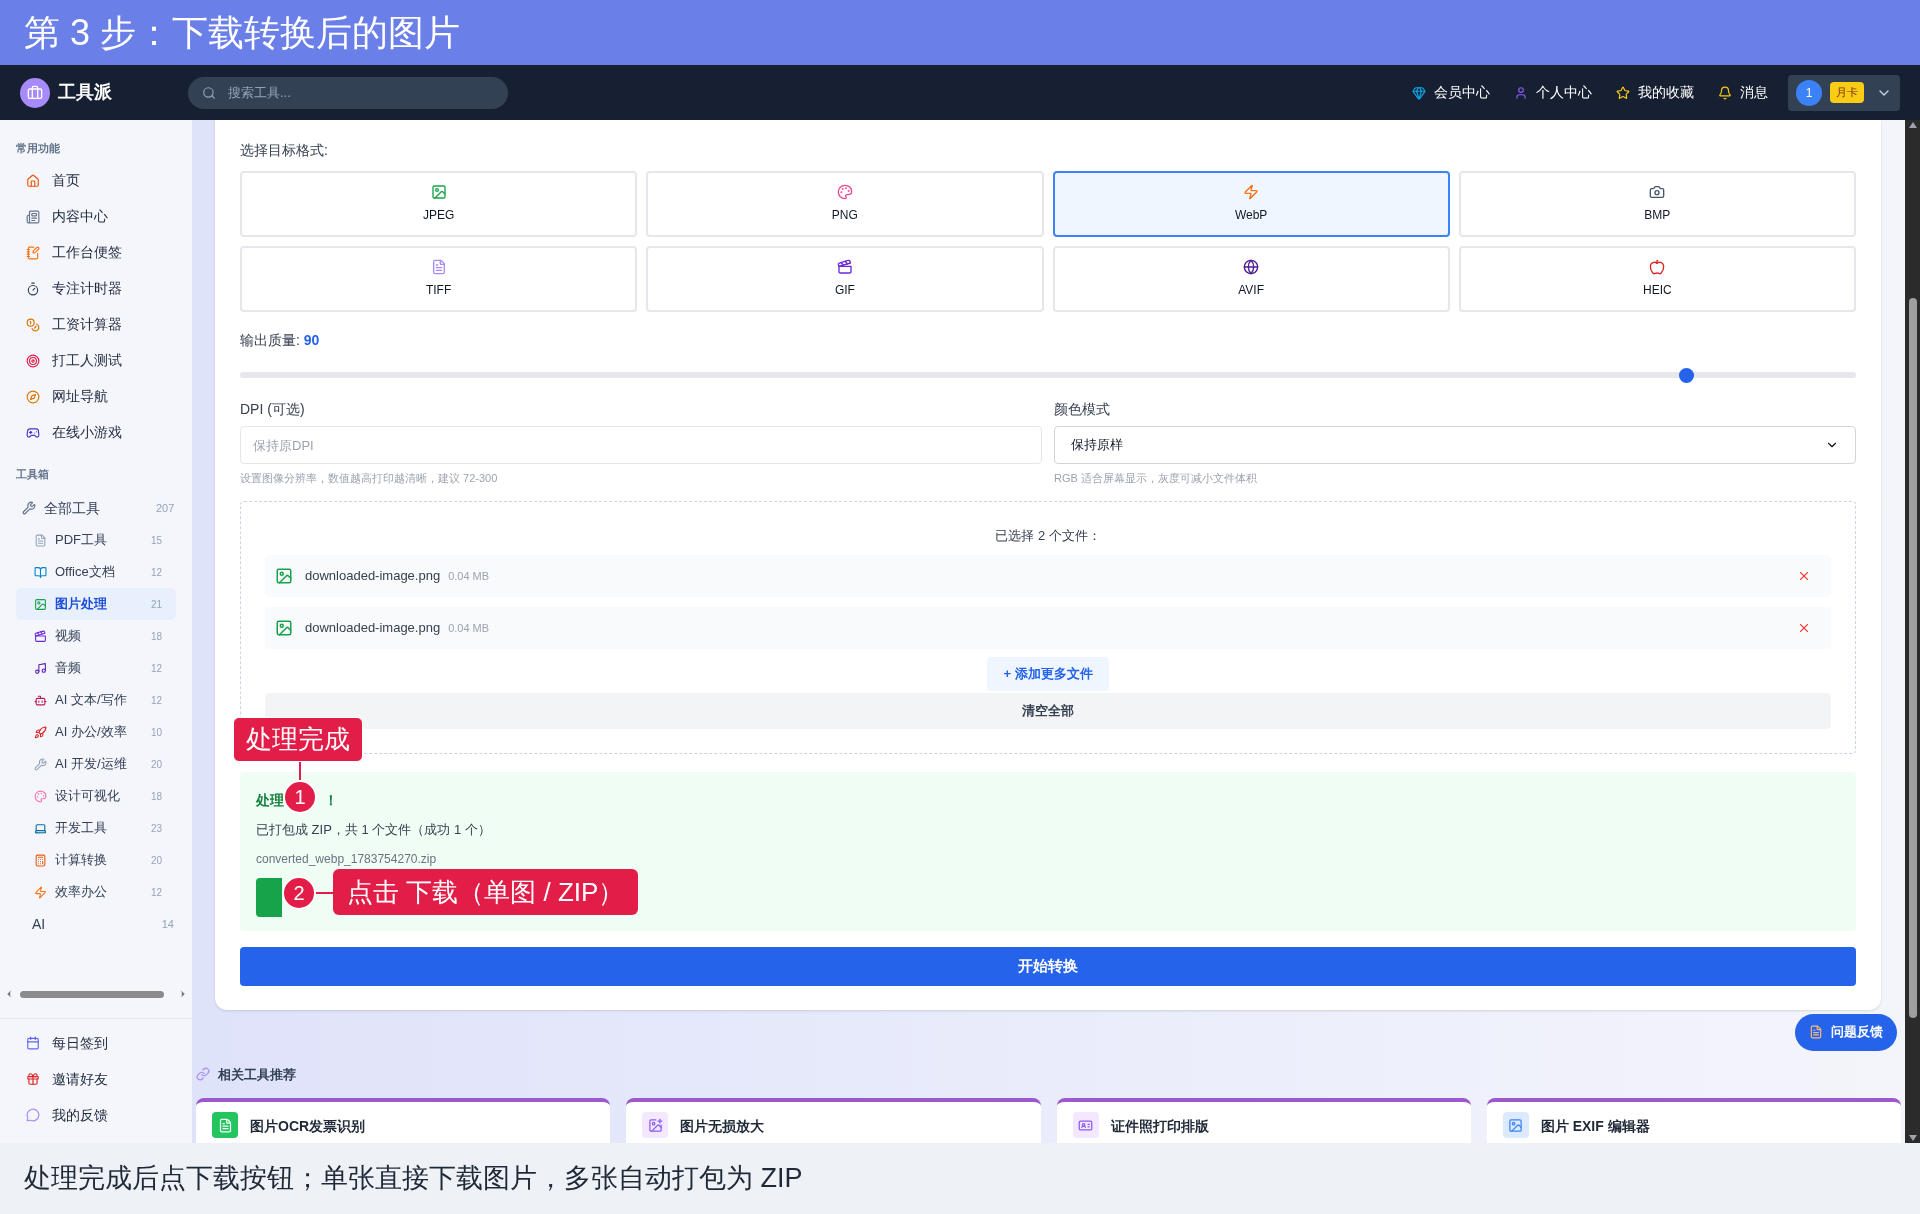 The width and height of the screenshot is (1920, 1214). Describe the element at coordinates (96, 700) in the screenshot. I see `sidebar-item: AI 文本/写作 12` at that location.